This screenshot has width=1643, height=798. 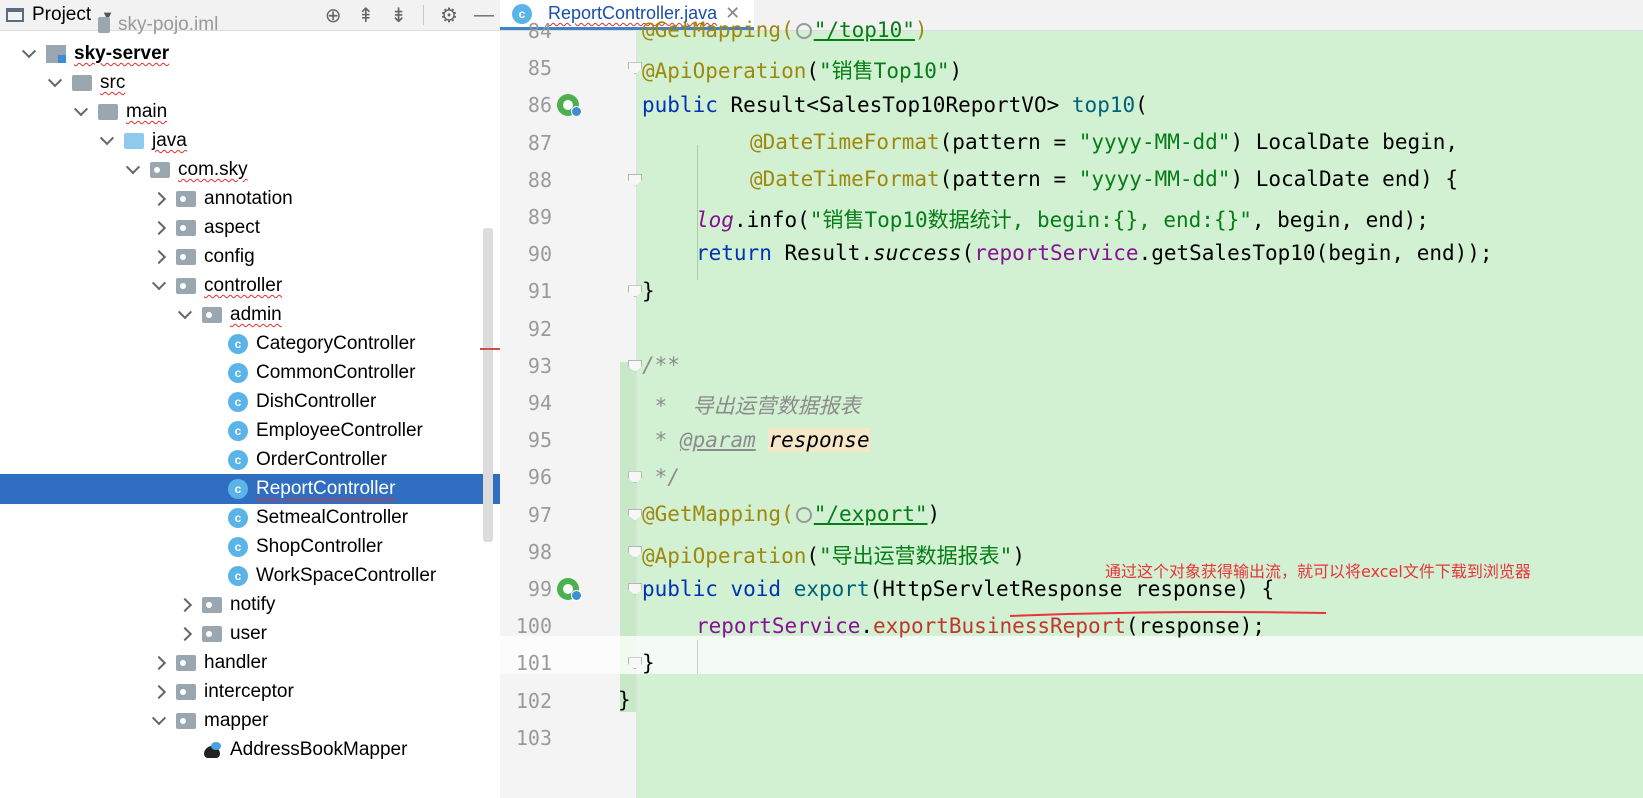 What do you see at coordinates (895, 105) in the screenshot?
I see `type-token: Result<SalesTop10ReportVO>` at bounding box center [895, 105].